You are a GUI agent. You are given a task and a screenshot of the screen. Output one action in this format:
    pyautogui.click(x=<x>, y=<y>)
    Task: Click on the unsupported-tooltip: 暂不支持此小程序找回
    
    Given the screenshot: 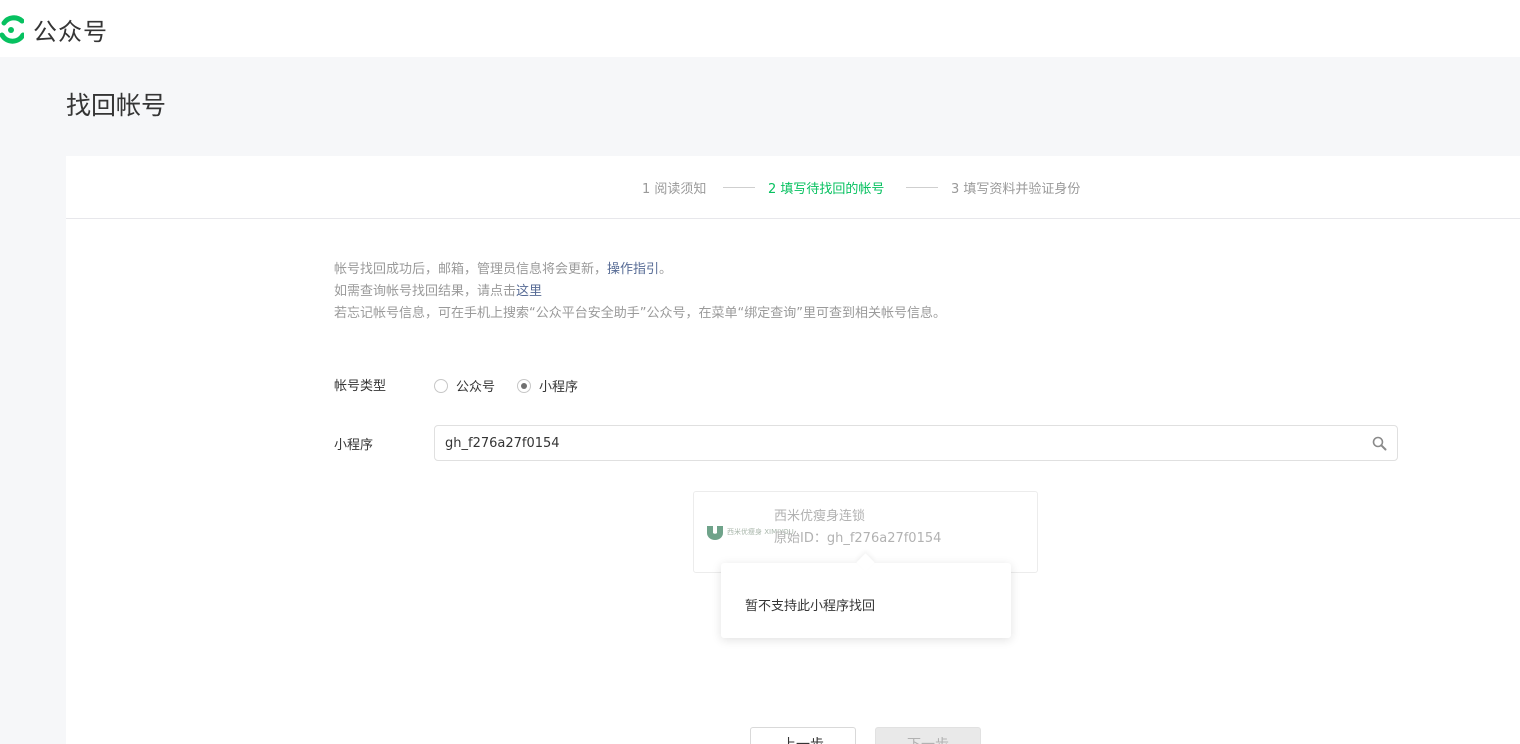 What is the action you would take?
    pyautogui.click(x=866, y=600)
    